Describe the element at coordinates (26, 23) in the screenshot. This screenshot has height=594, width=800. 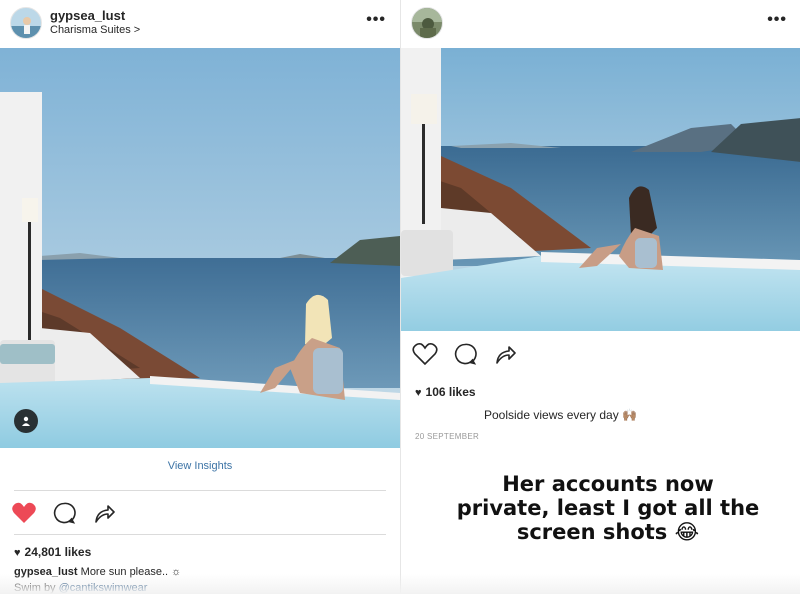
I see `left-avatar` at that location.